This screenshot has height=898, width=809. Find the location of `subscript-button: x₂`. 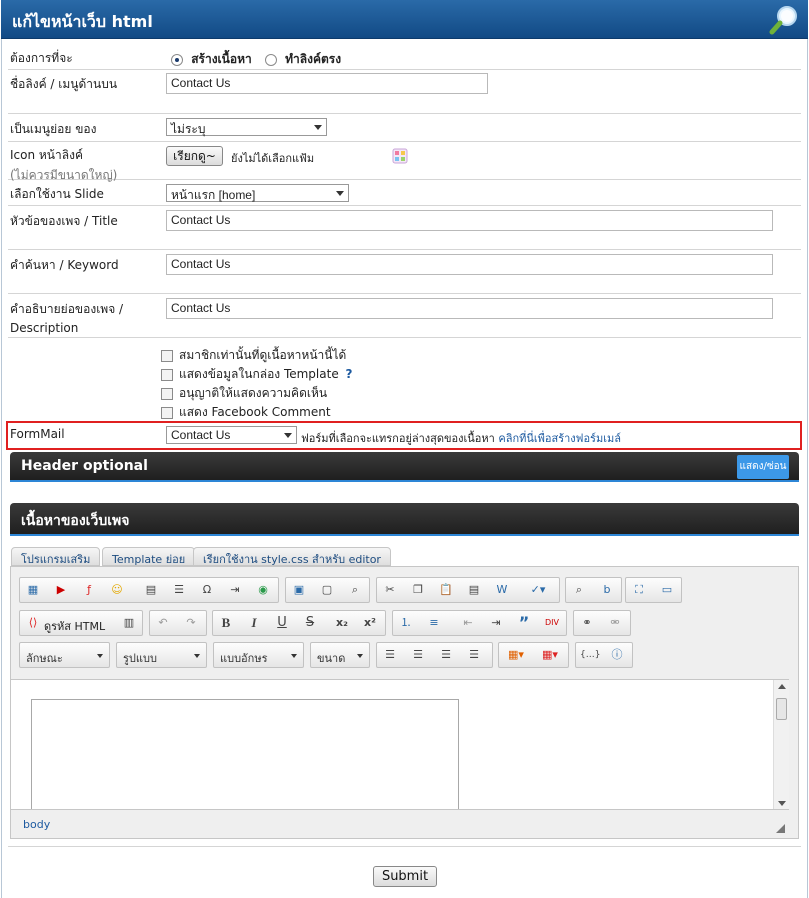

subscript-button: x₂ is located at coordinates (342, 623).